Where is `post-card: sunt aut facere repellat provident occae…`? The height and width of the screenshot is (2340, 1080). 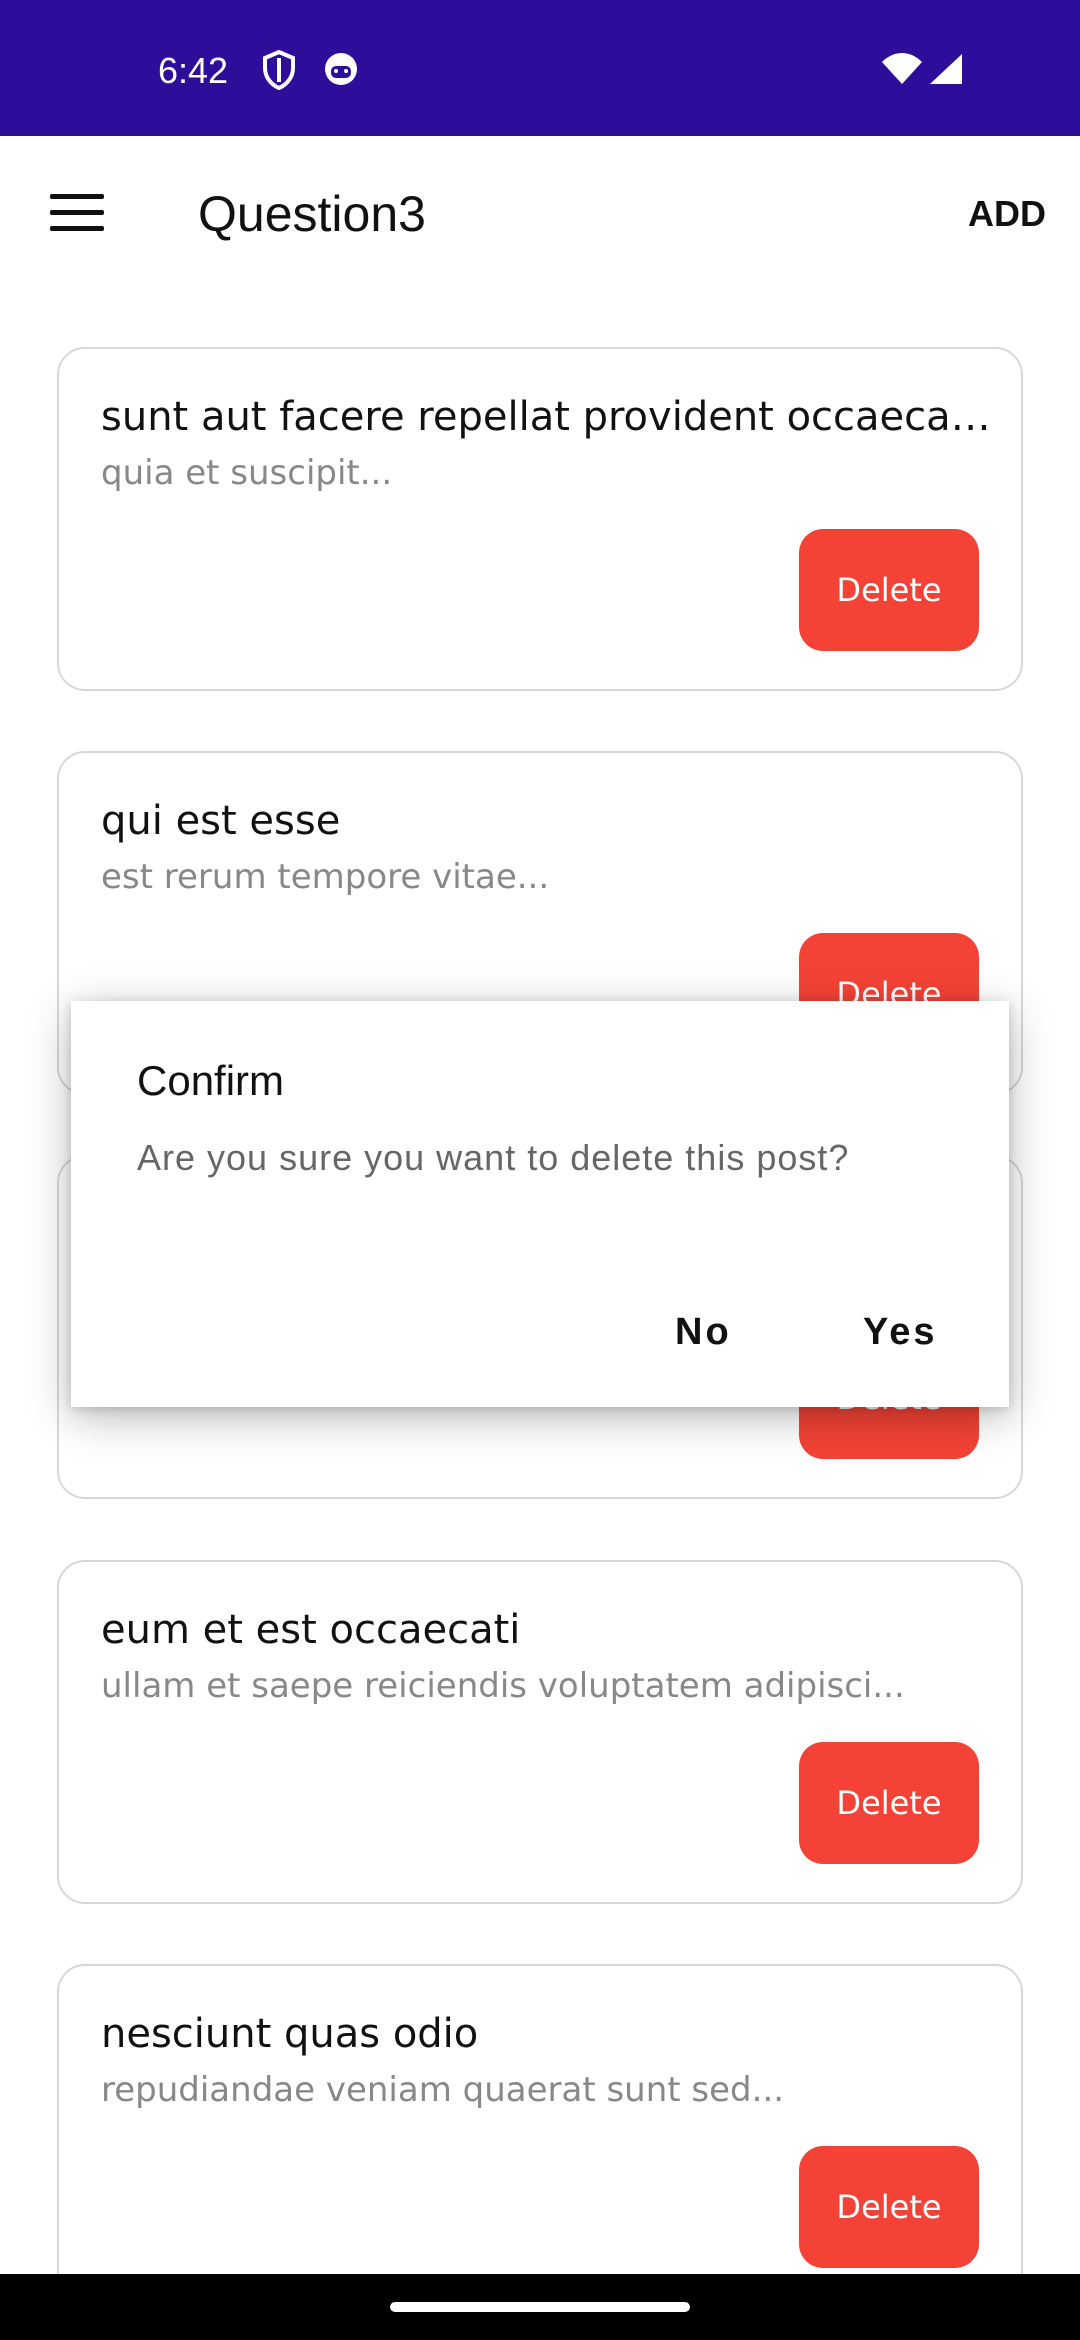 post-card: sunt aut facere repellat provident occae… is located at coordinates (540, 519).